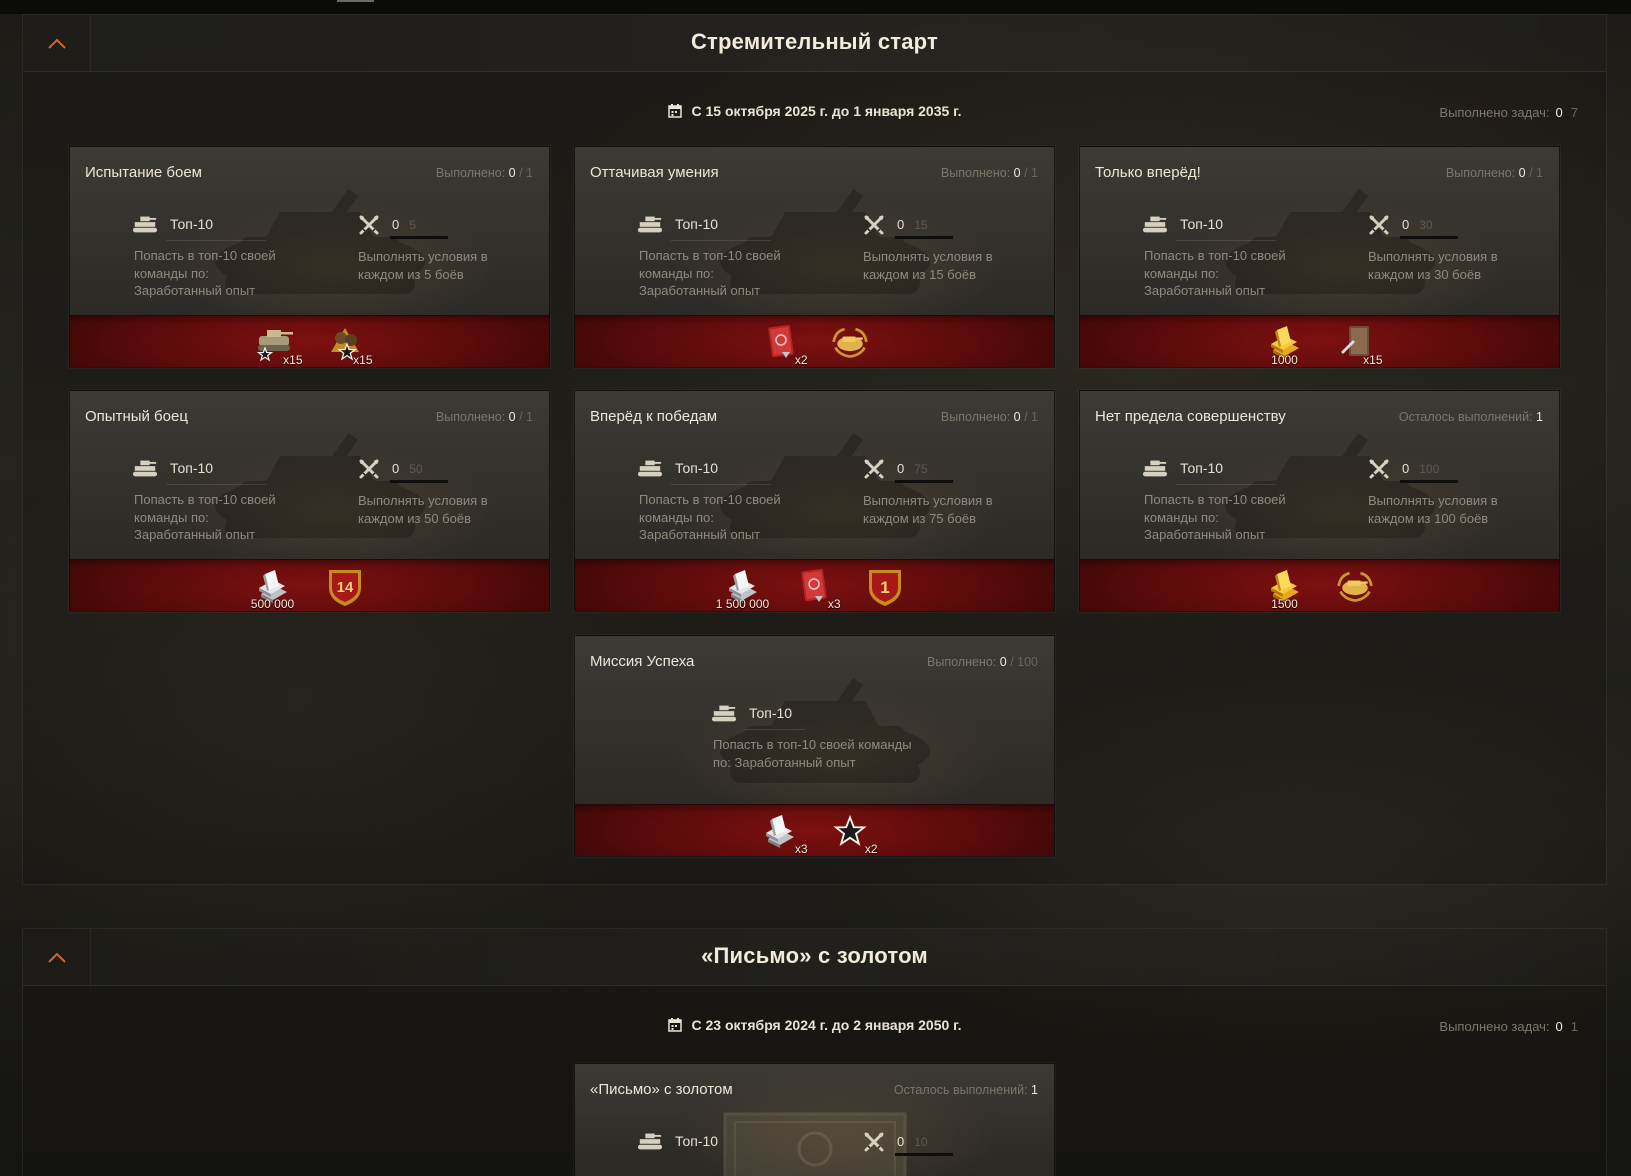 Image resolution: width=1631 pixels, height=1176 pixels. I want to click on top-bar-notch, so click(355, 1).